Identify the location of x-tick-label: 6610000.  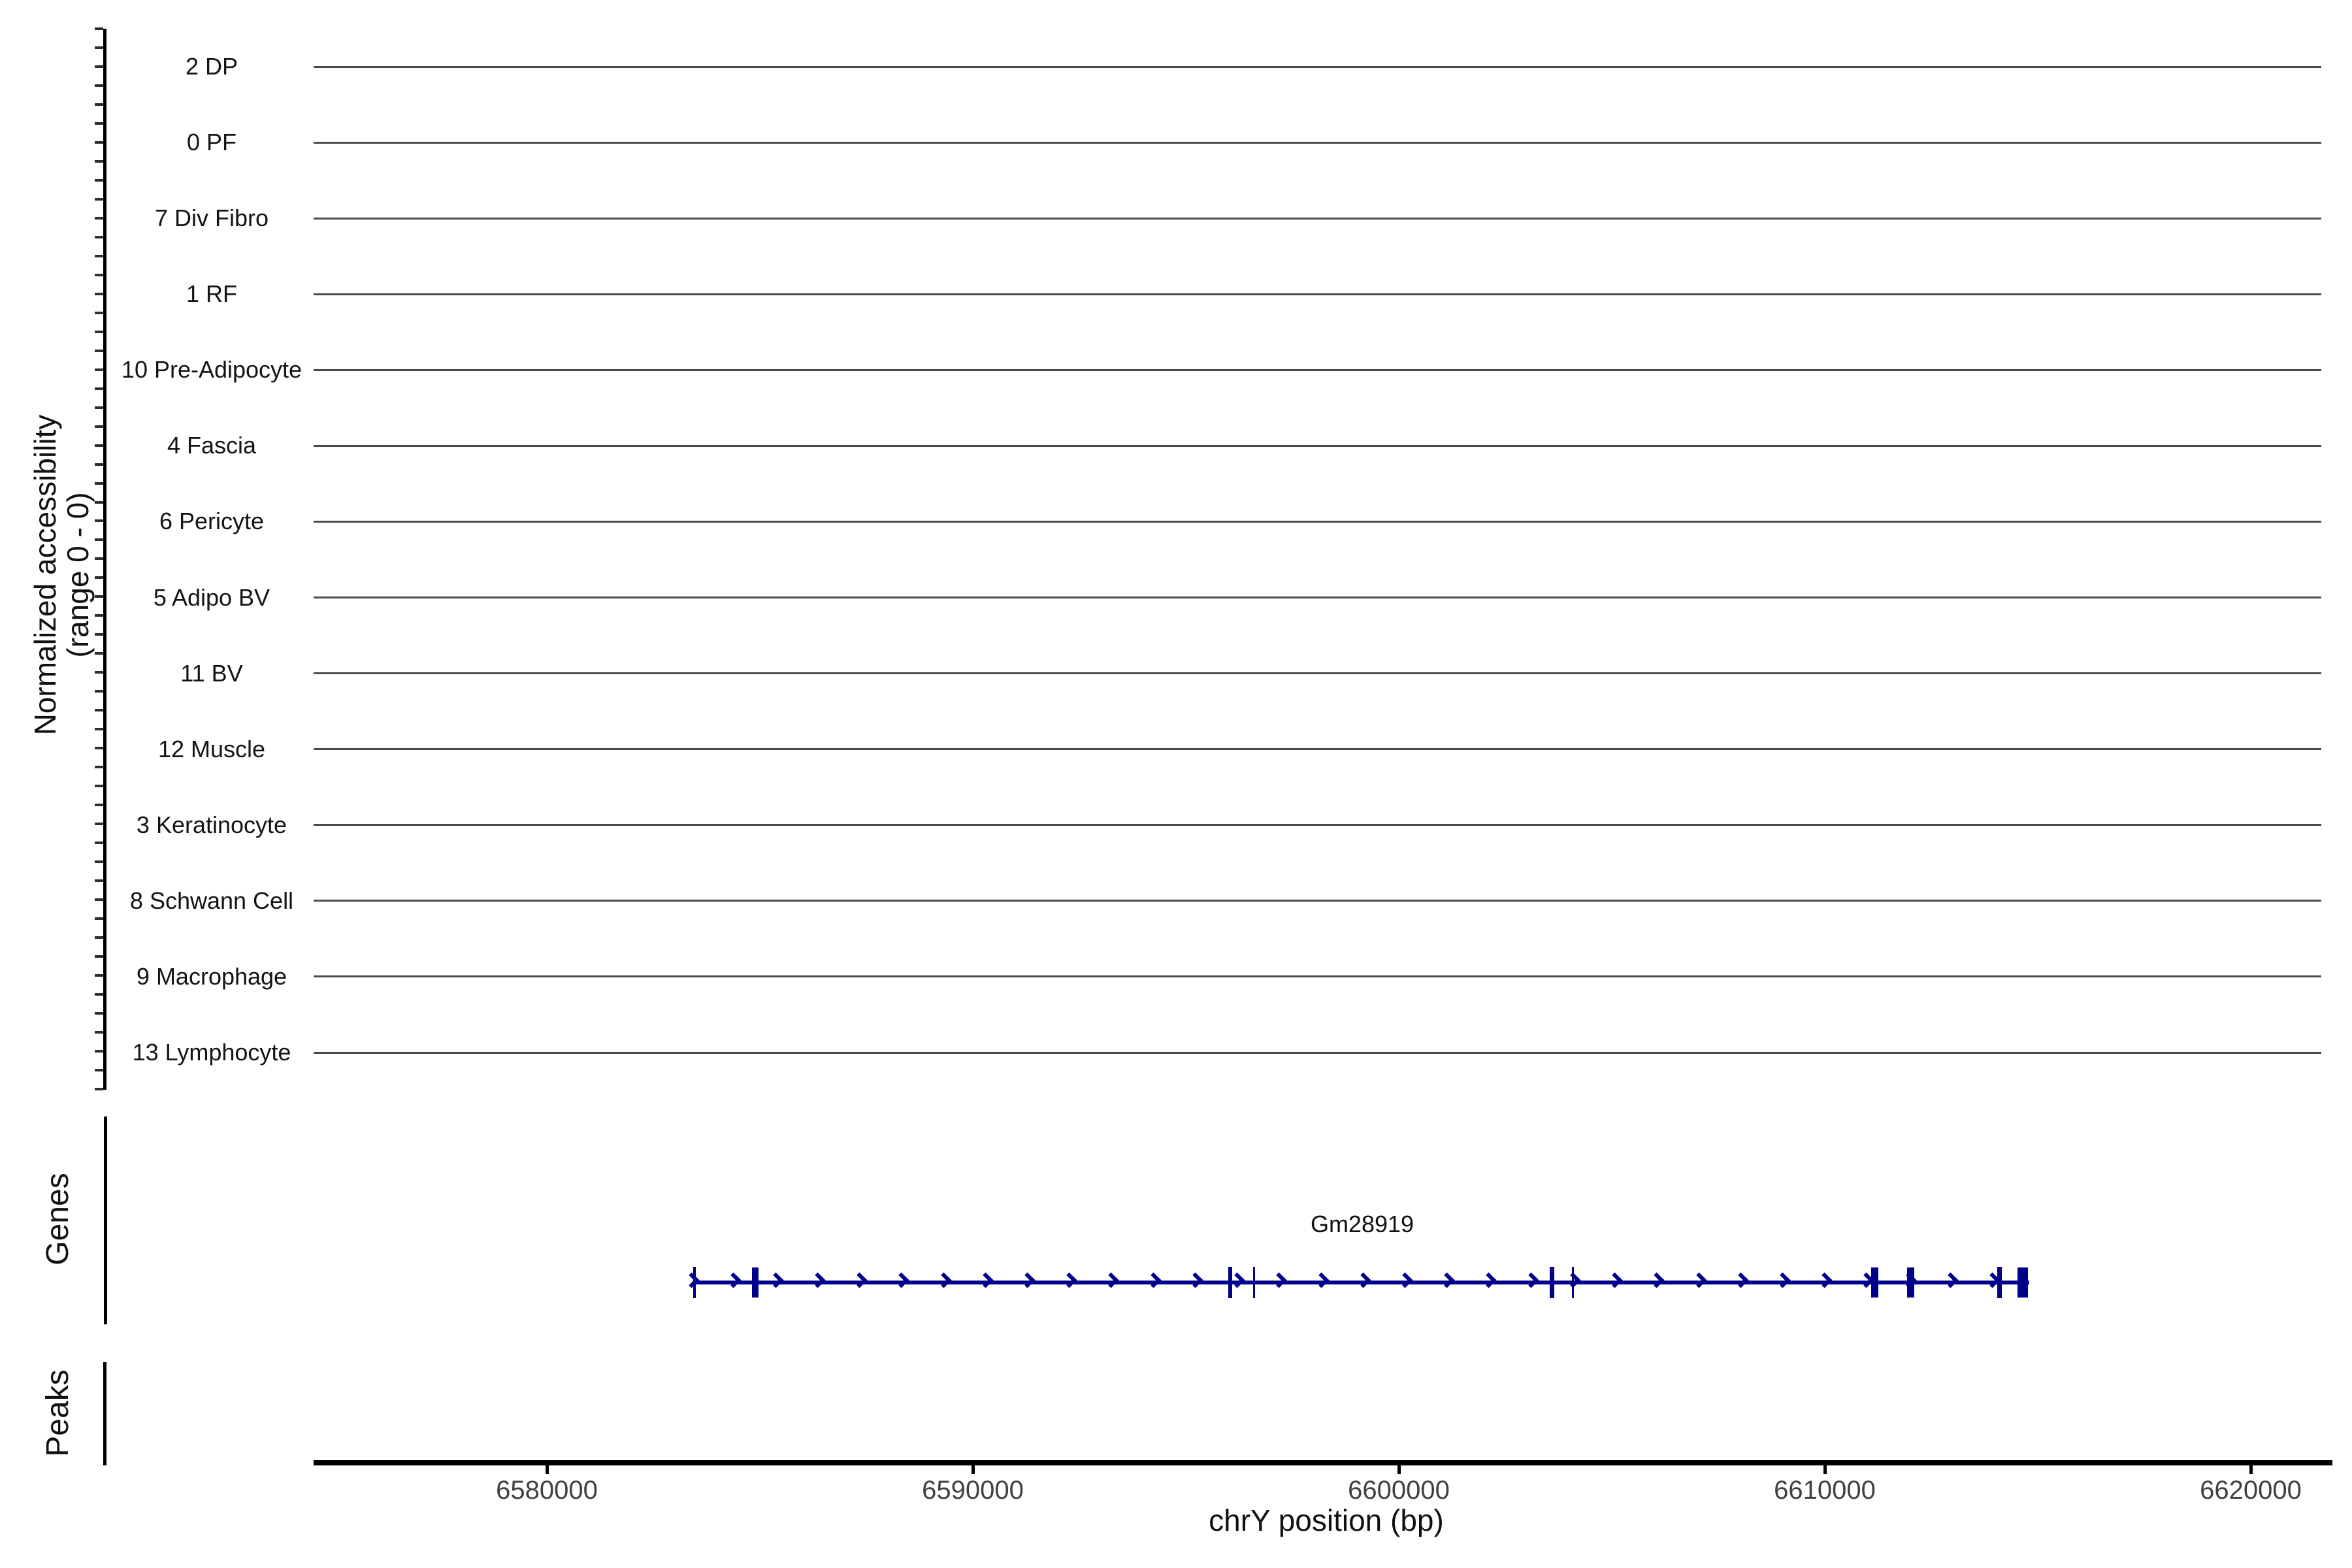
(1825, 1490).